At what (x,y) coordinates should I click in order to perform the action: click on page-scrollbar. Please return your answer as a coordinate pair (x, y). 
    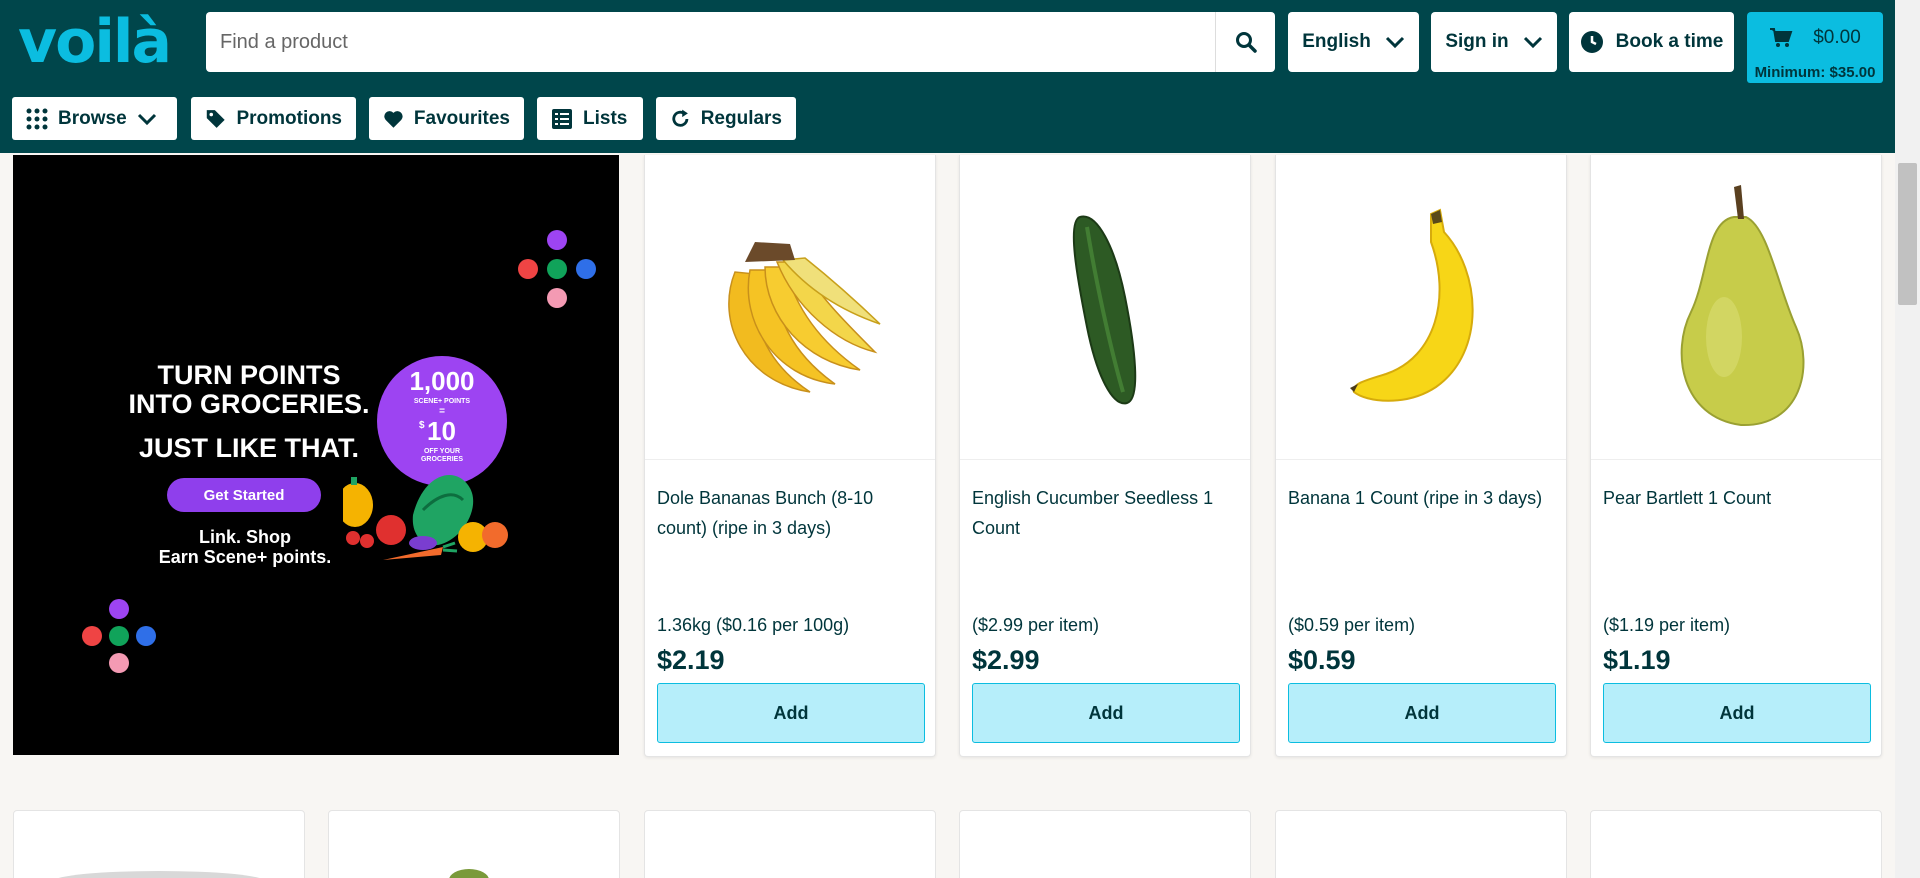
    Looking at the image, I should click on (1907, 439).